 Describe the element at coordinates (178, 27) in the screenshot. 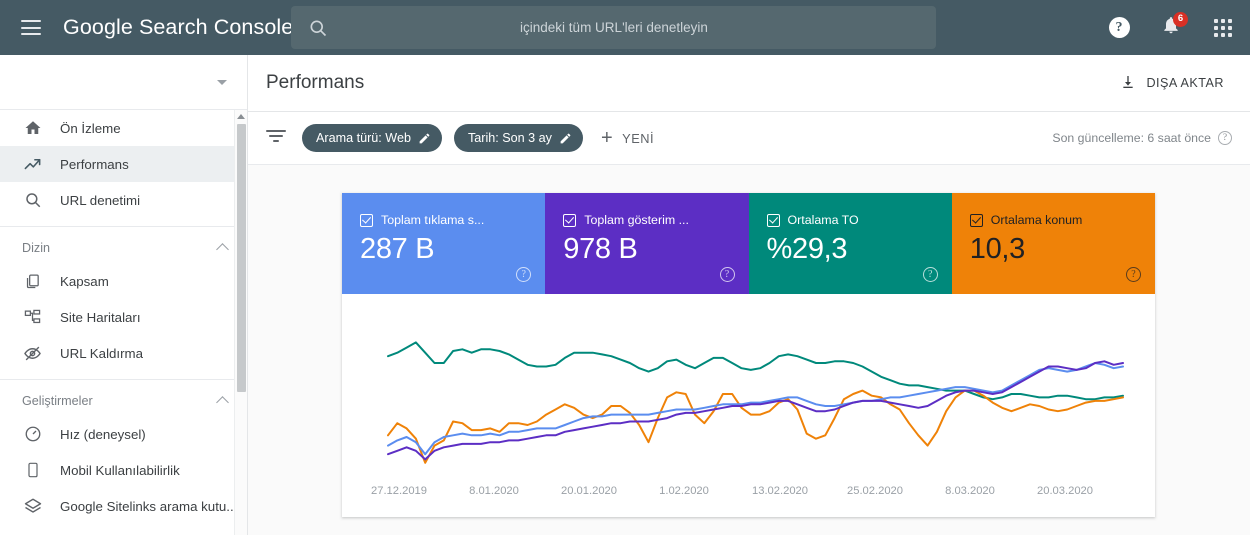

I see `app-brand: Google Search Console` at that location.